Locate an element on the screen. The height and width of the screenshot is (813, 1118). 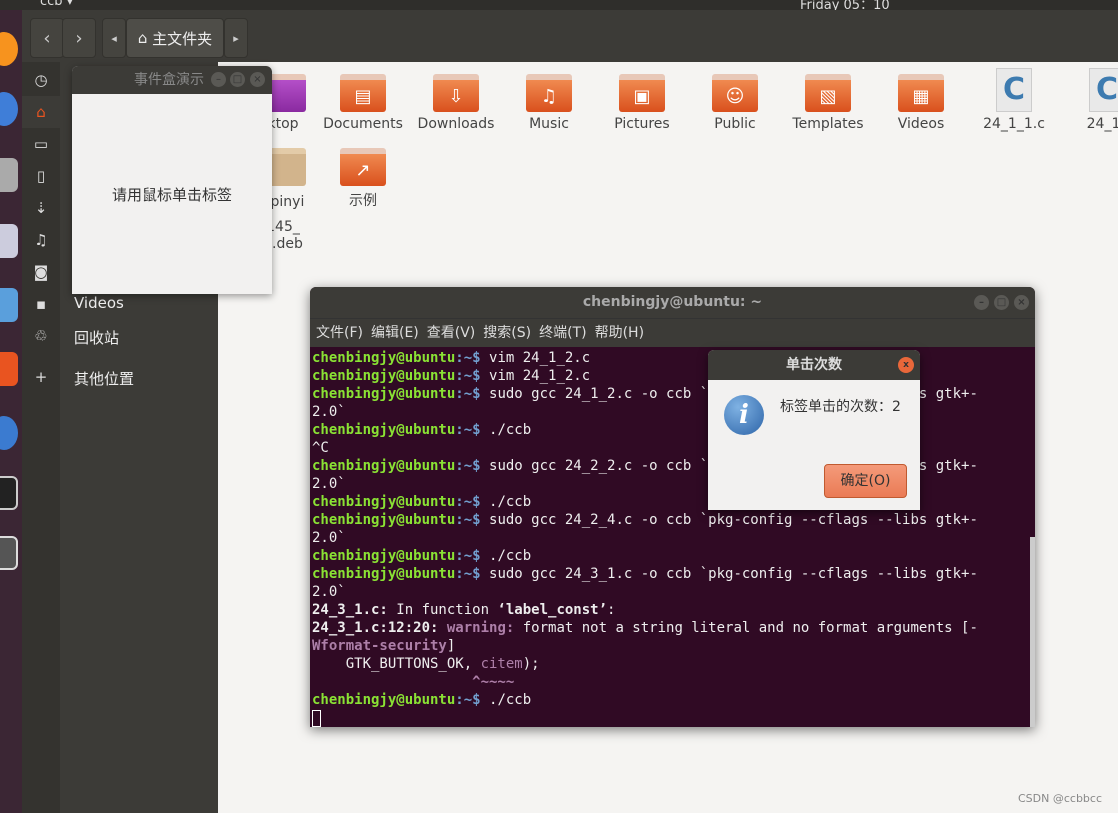
dialog-message: 标签单击的次数：2 is located at coordinates (840, 407).